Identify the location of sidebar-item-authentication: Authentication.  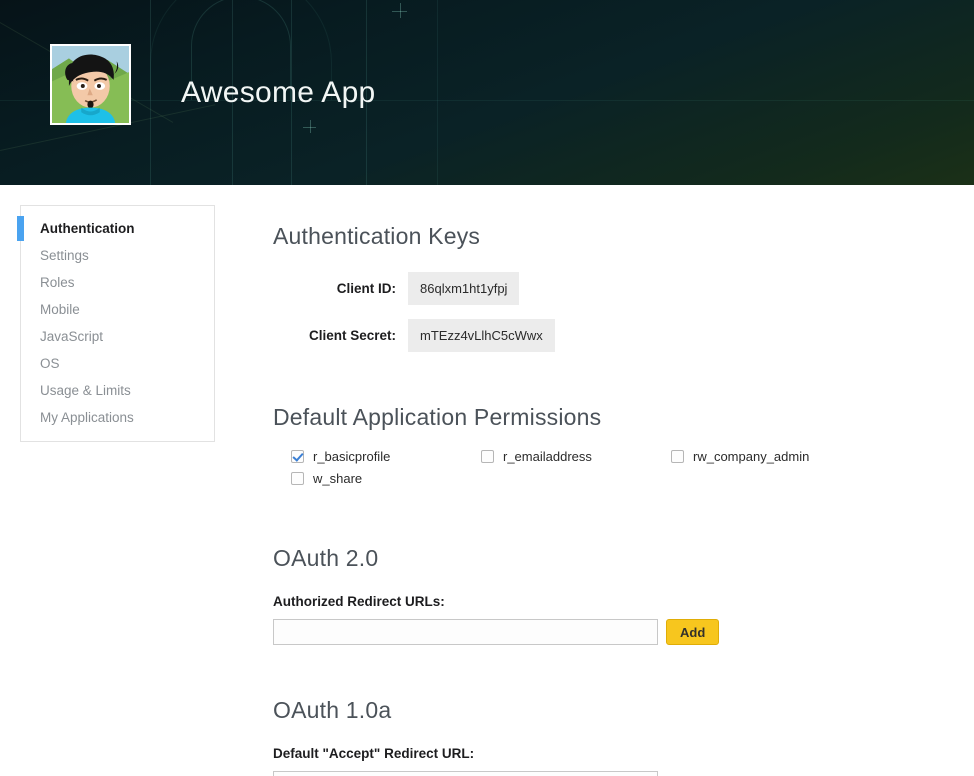
(115, 228).